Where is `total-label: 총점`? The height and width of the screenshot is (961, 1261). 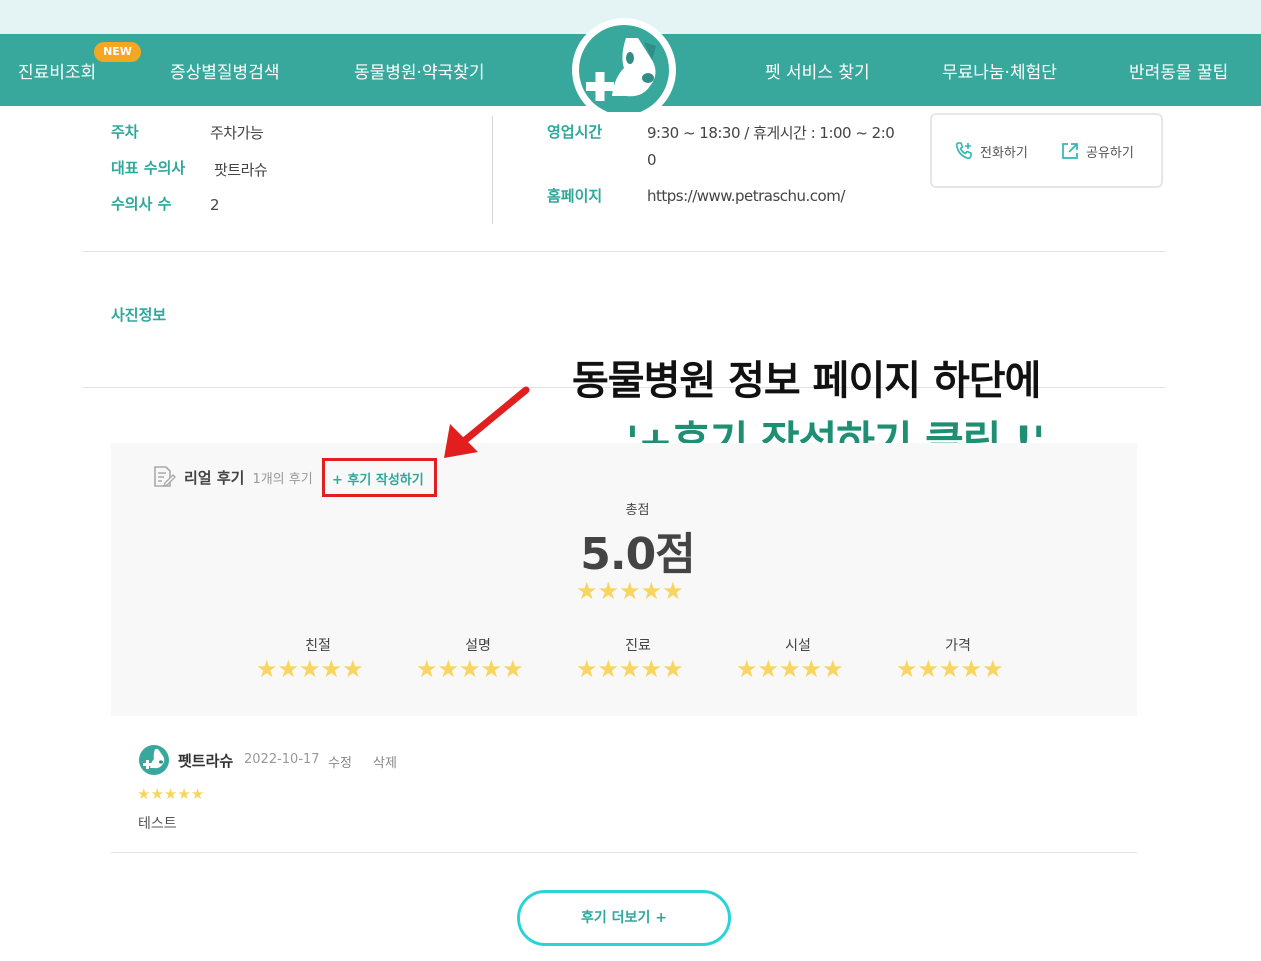 total-label: 총점 is located at coordinates (637, 510).